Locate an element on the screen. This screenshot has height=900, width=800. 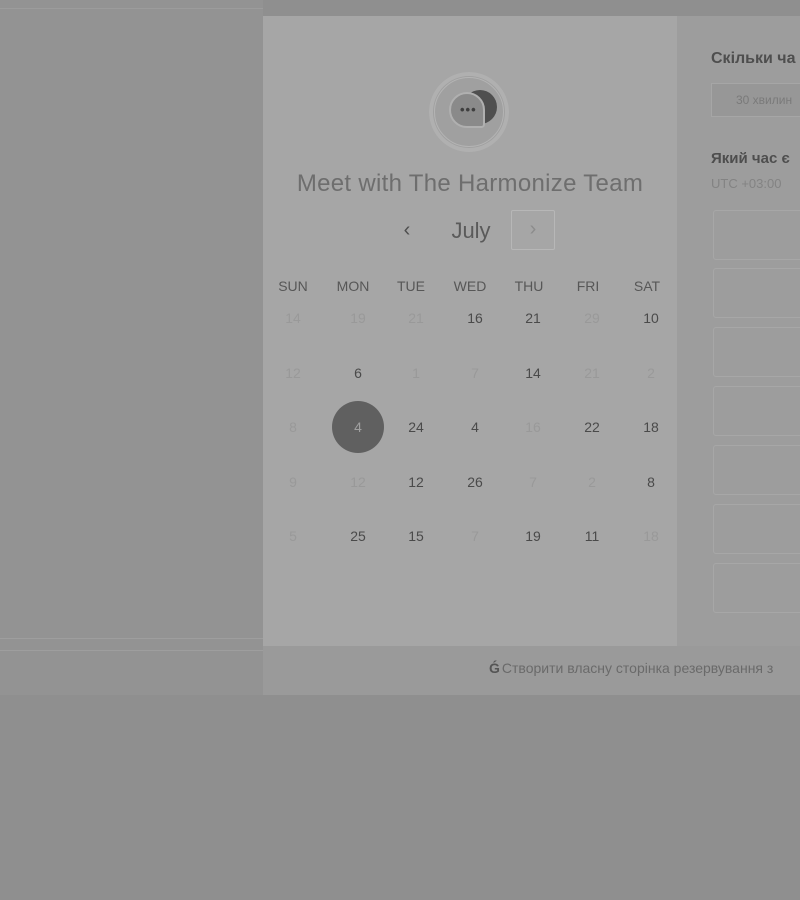
month-label: July is located at coordinates (471, 230).